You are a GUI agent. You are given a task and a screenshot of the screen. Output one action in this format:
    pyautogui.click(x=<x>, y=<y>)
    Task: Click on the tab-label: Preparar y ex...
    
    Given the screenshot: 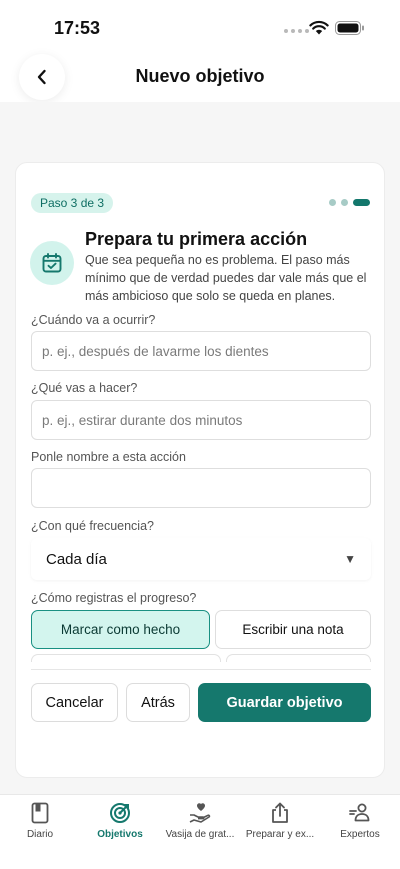 What is the action you would take?
    pyautogui.click(x=280, y=834)
    